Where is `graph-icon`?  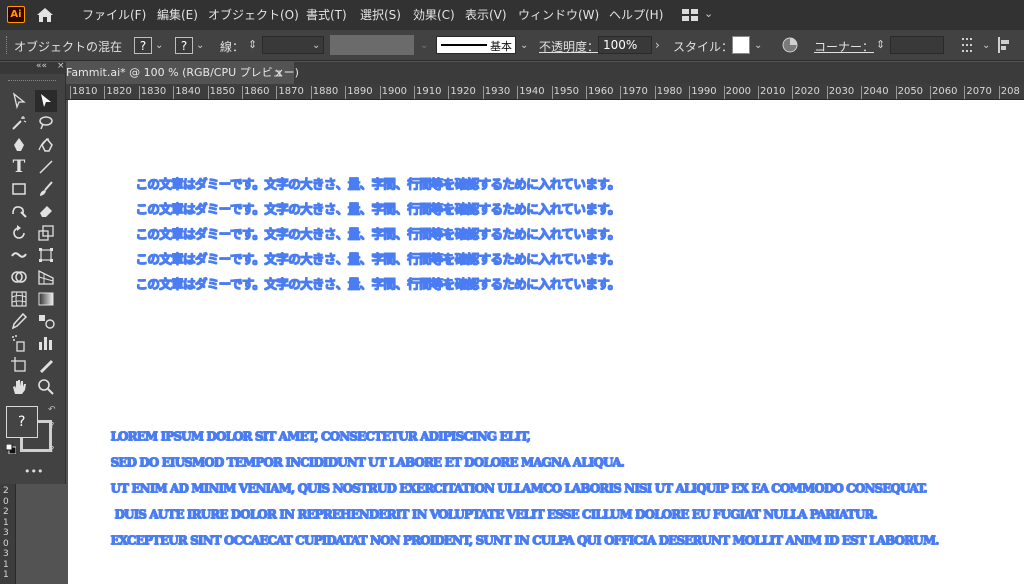 graph-icon is located at coordinates (46, 343).